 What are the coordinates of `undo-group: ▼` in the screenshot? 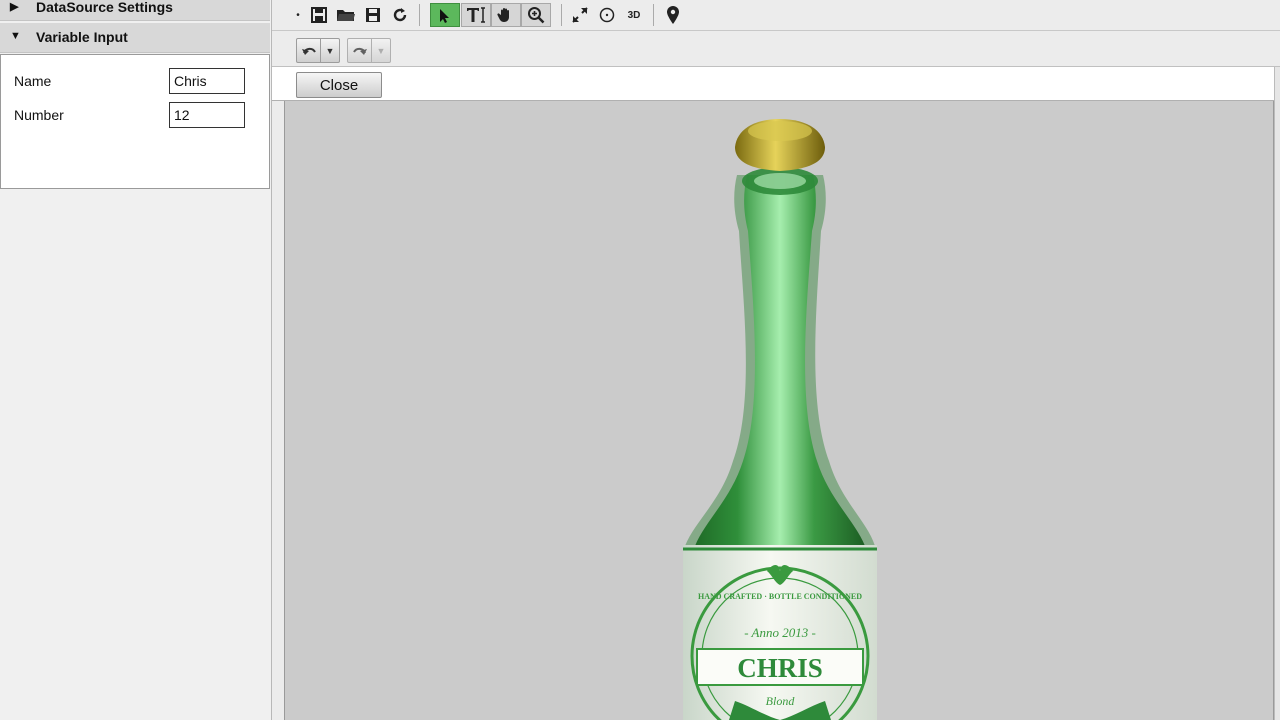 It's located at (318, 50).